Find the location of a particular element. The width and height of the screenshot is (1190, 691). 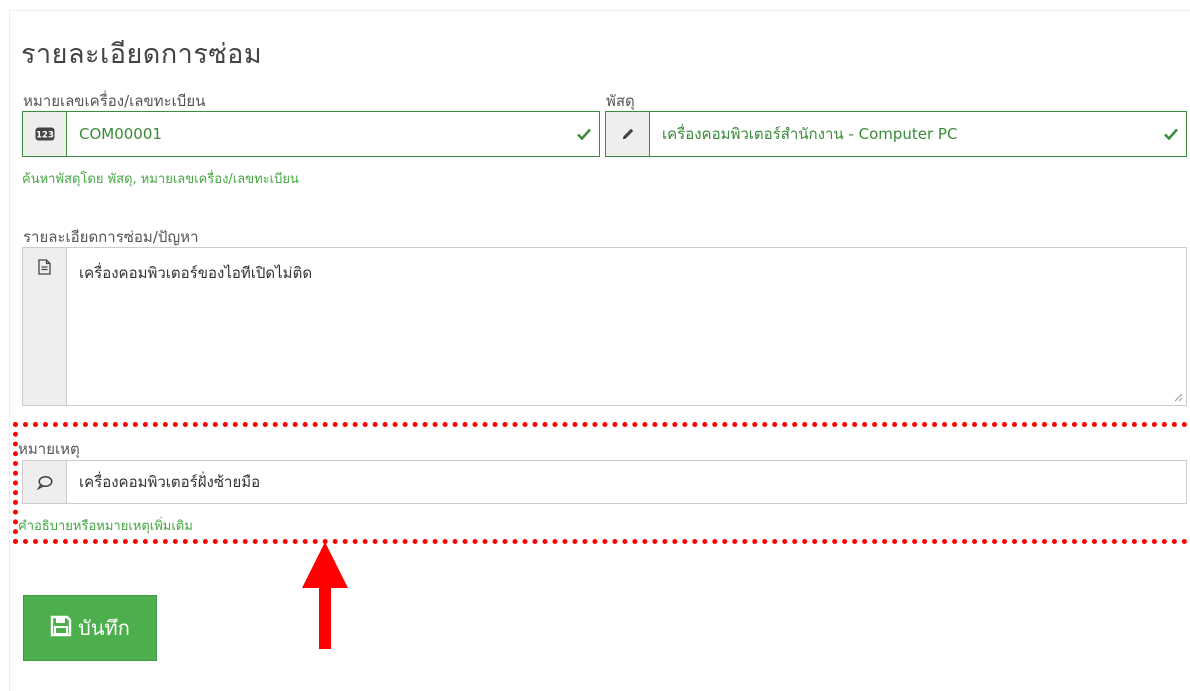

machine-no-value: COM00001 is located at coordinates (318, 134).